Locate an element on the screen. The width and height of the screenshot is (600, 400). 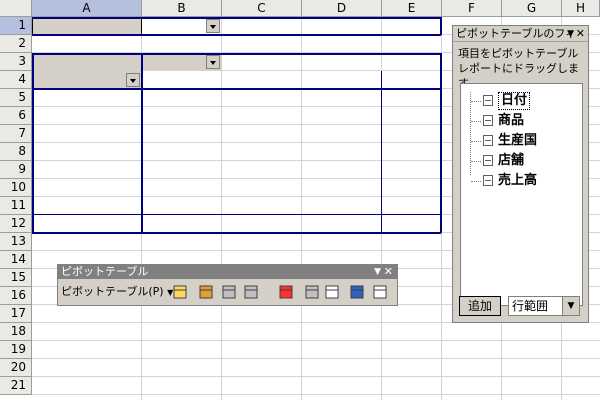
show-detail-icon is located at coordinates (251, 292).